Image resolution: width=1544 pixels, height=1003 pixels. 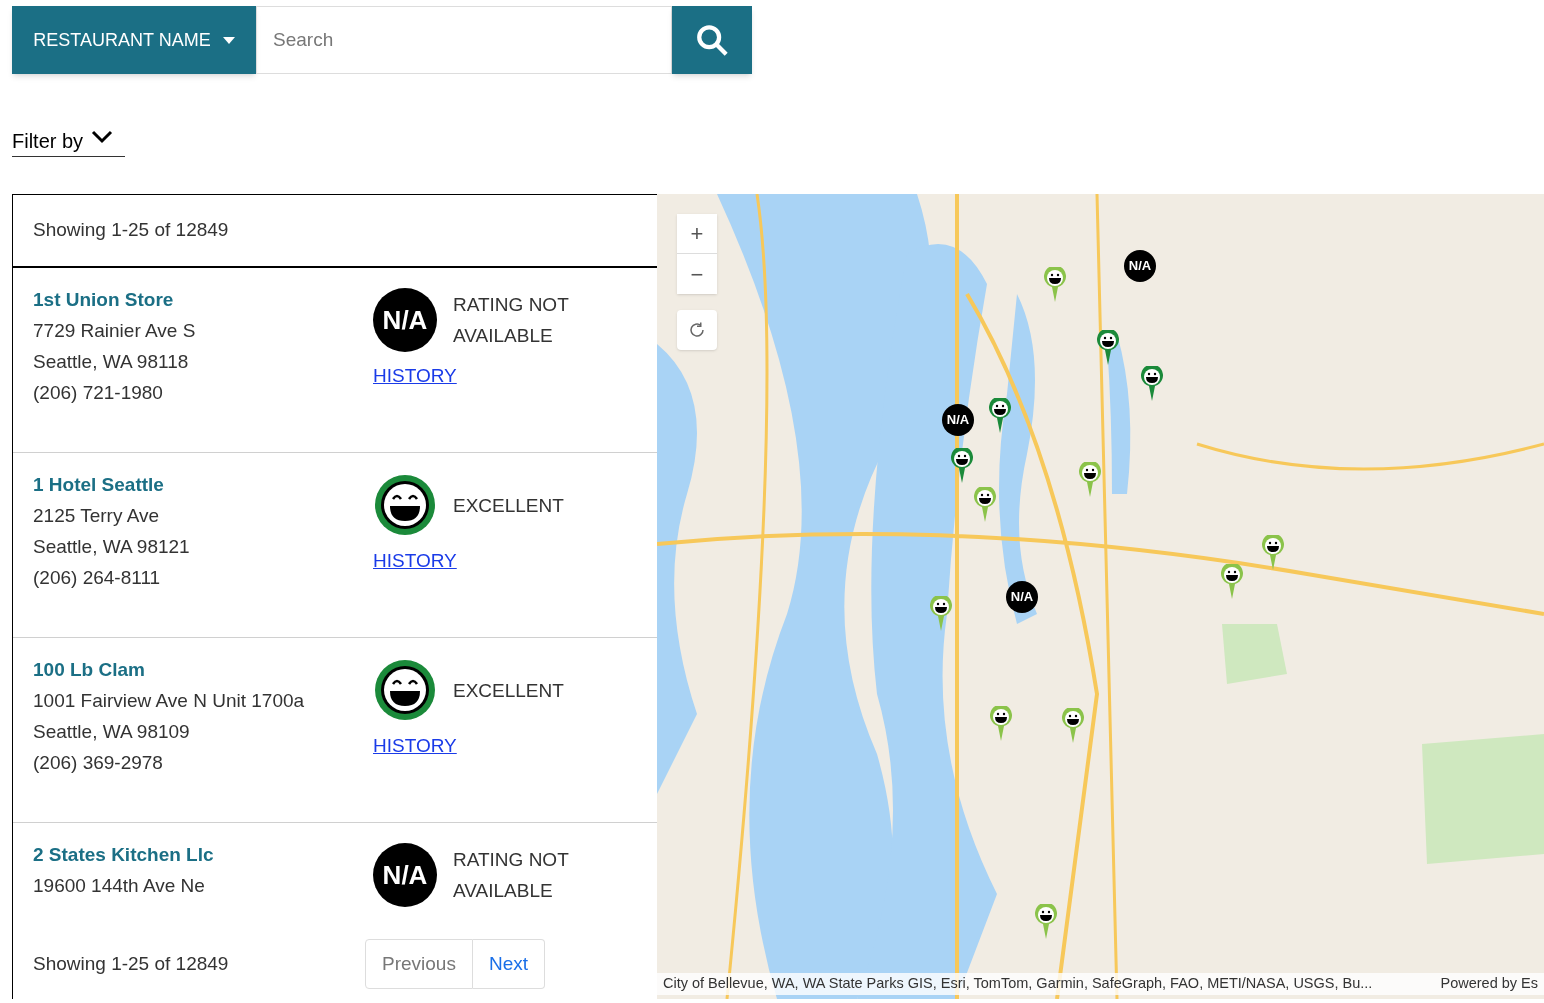 What do you see at coordinates (464, 40) in the screenshot?
I see `search-field: Search` at bounding box center [464, 40].